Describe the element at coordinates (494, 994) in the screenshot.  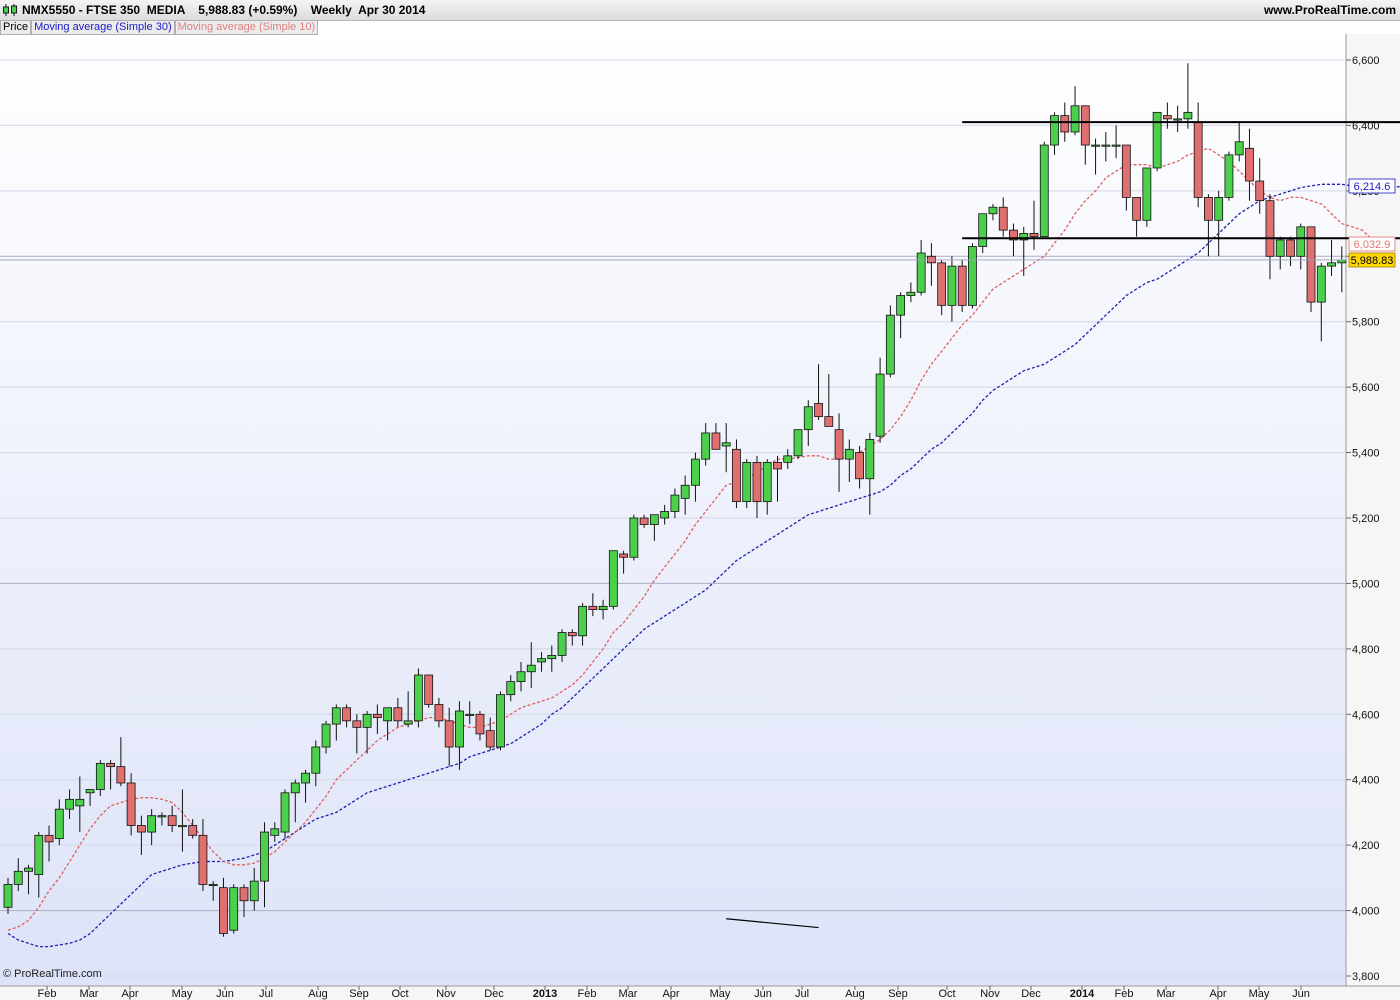
I see `x-tick-label: Dec` at that location.